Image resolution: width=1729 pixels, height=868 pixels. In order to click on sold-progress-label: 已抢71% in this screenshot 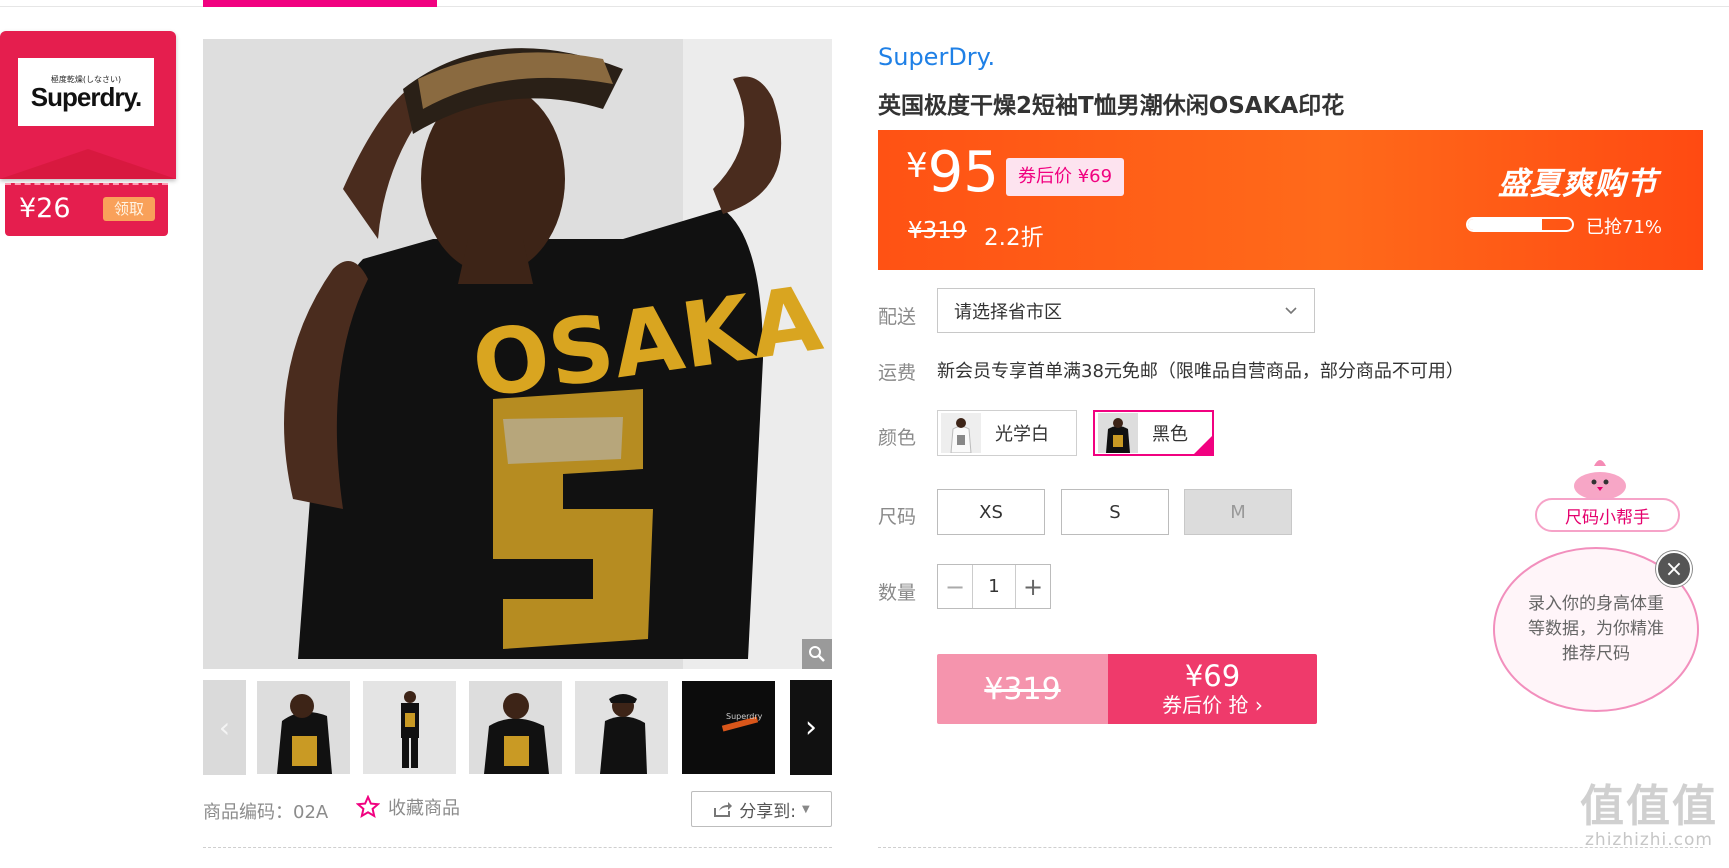, I will do `click(1624, 227)`.